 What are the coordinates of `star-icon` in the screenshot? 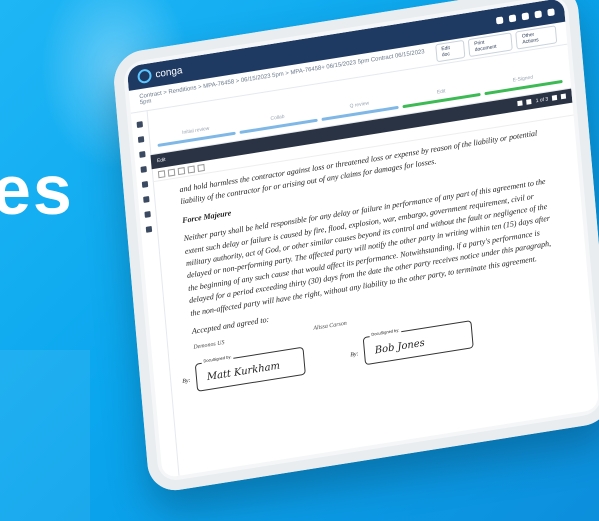 It's located at (525, 15).